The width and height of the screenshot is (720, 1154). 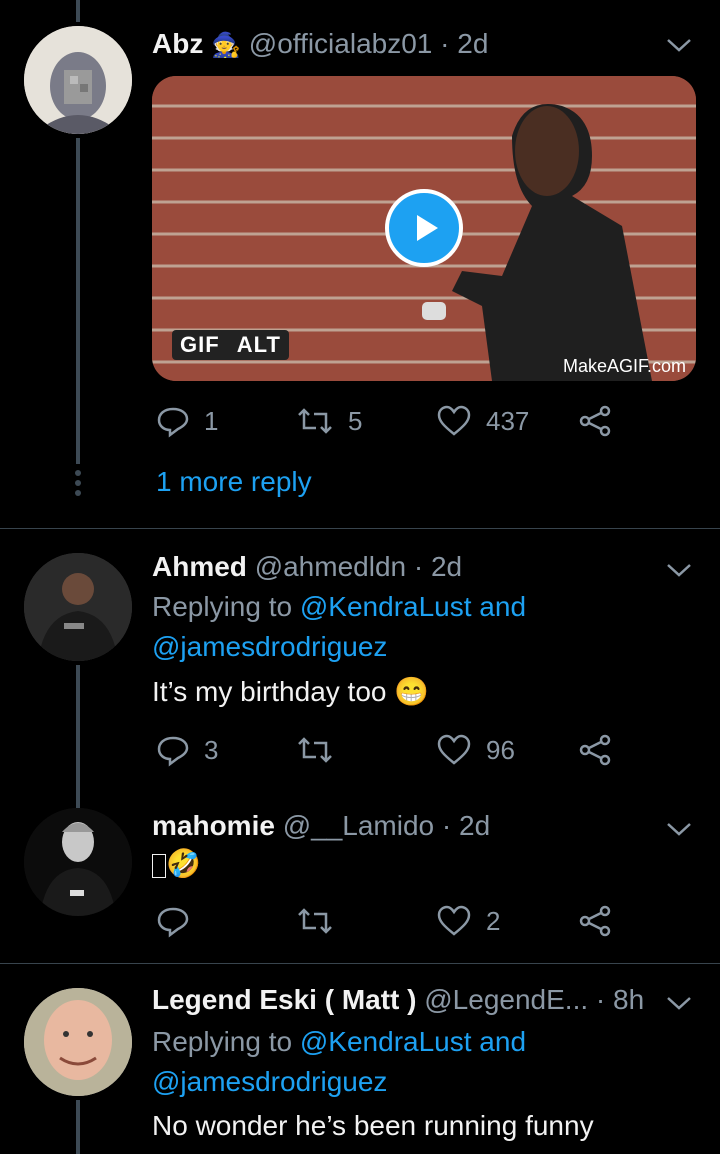 What do you see at coordinates (493, 920) in the screenshot?
I see `like-count: 2` at bounding box center [493, 920].